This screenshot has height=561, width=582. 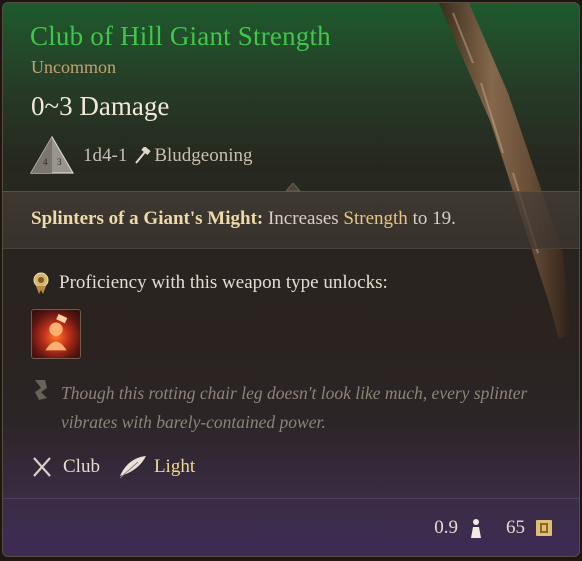 I want to click on action-figure-icon, so click(x=56, y=332).